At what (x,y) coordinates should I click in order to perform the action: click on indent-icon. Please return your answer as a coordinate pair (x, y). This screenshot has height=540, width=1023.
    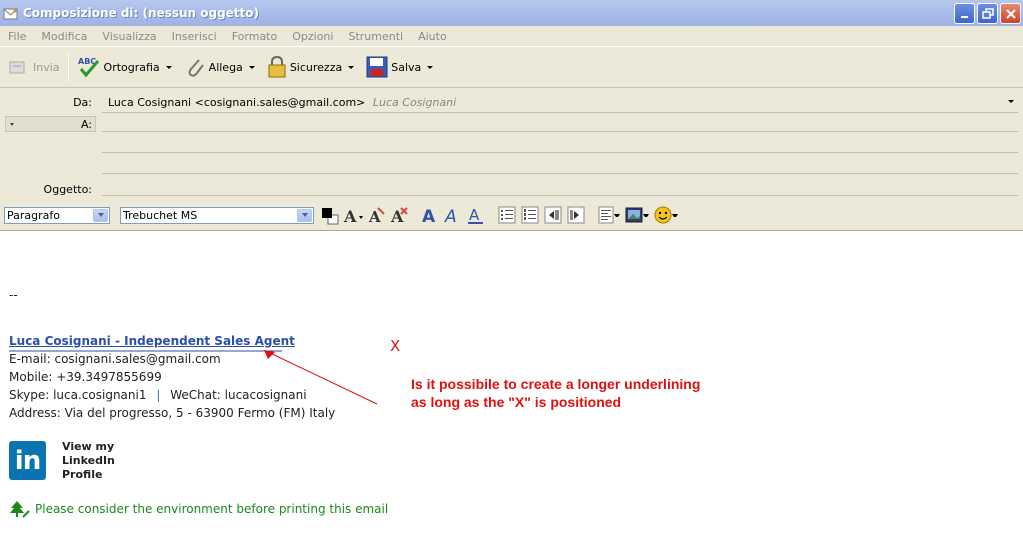
    Looking at the image, I should click on (576, 215).